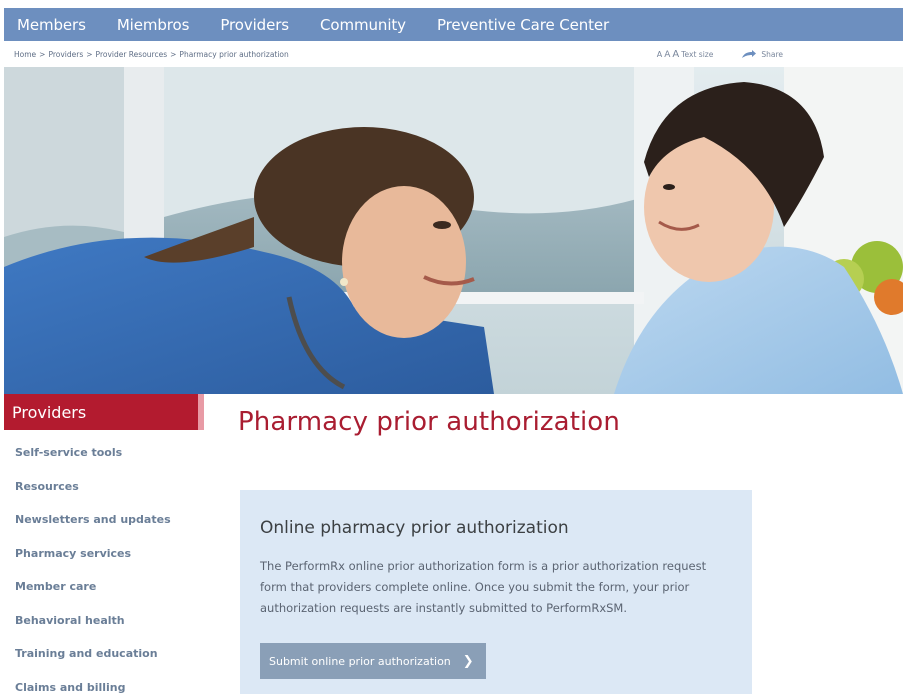 This screenshot has width=903, height=694. I want to click on chevron-right-icon: ❯, so click(468, 661).